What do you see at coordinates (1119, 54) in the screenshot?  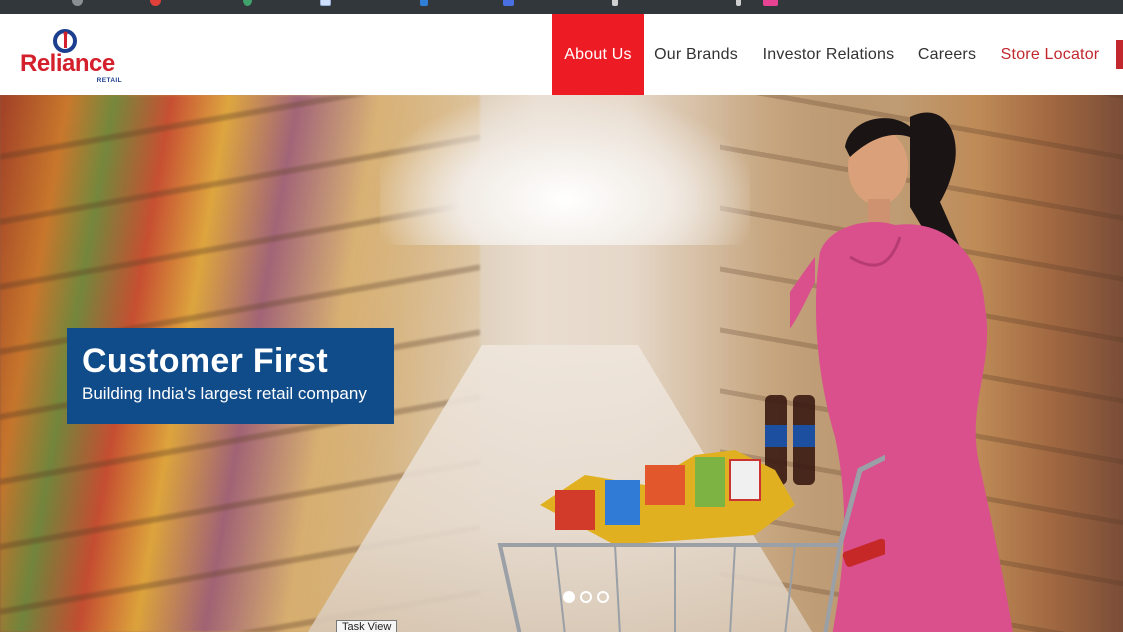 I see `nav-overflow-accent` at bounding box center [1119, 54].